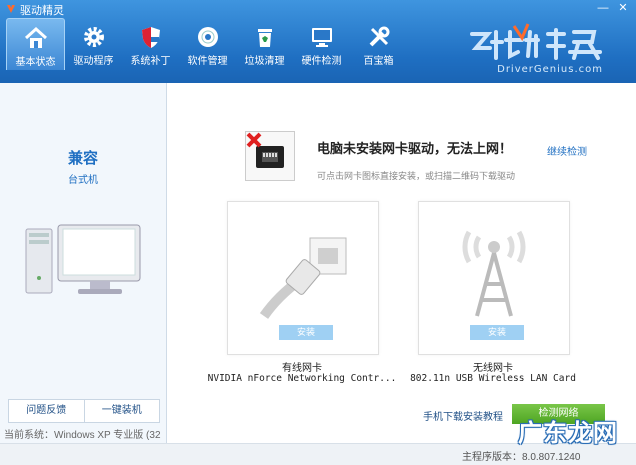  Describe the element at coordinates (497, 332) in the screenshot. I see `wireless-install-button: 安装` at that location.